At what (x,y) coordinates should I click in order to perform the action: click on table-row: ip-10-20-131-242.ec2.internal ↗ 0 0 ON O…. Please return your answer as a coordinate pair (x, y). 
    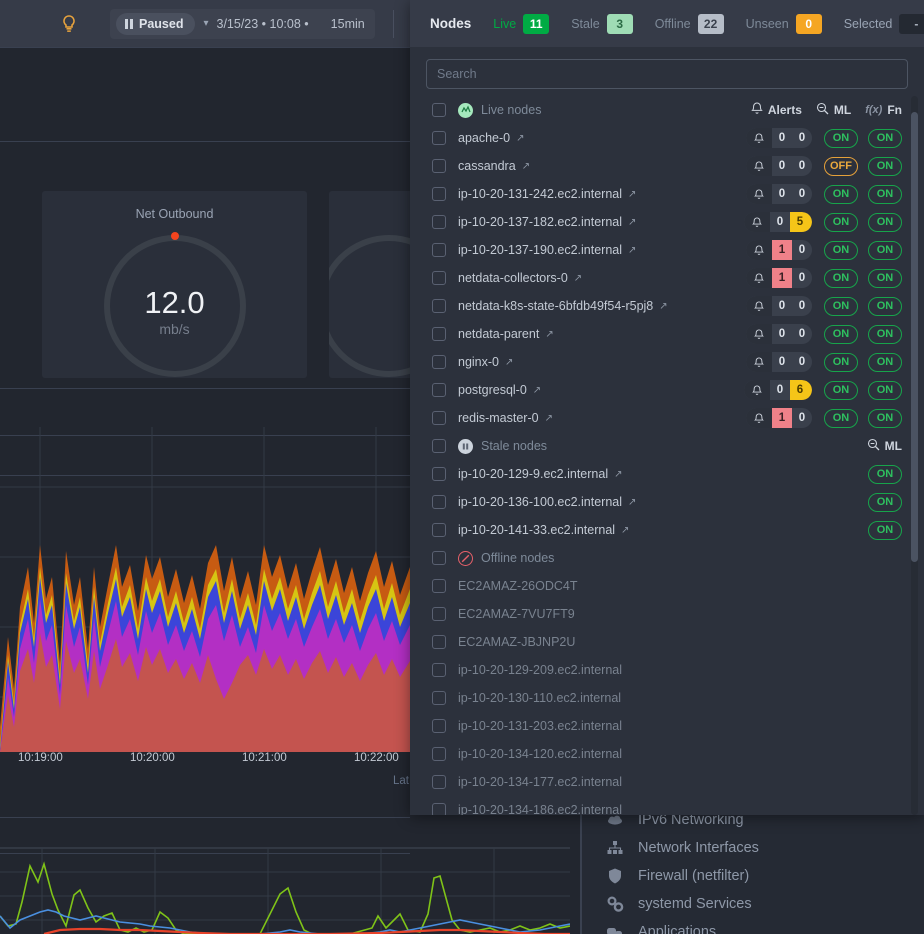
    Looking at the image, I should click on (667, 194).